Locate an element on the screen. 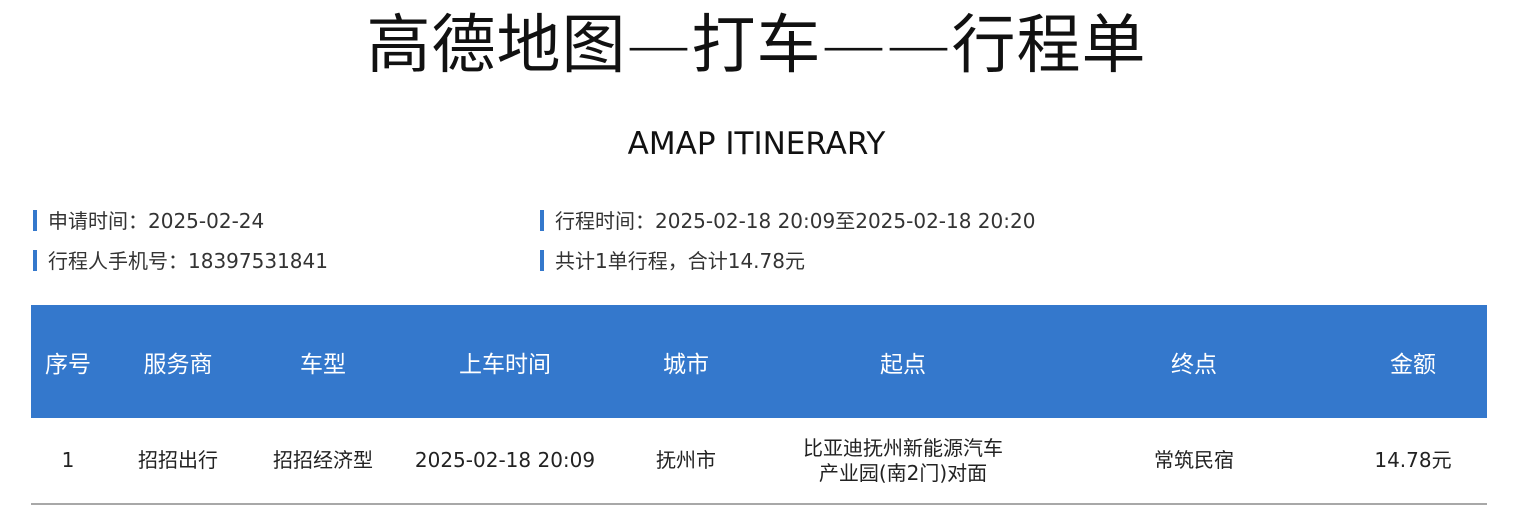 This screenshot has width=1513, height=516. cell-provider: 招招出行 is located at coordinates (178, 460).